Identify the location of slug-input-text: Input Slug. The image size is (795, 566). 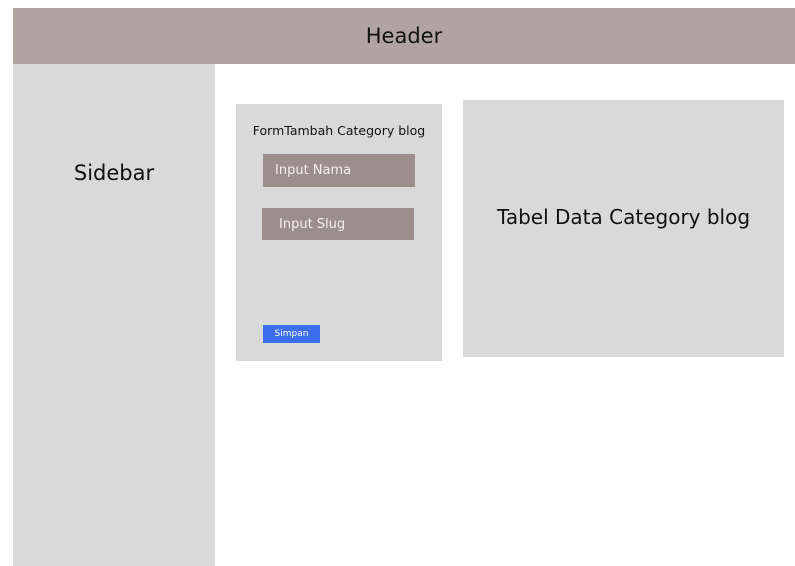
(312, 224).